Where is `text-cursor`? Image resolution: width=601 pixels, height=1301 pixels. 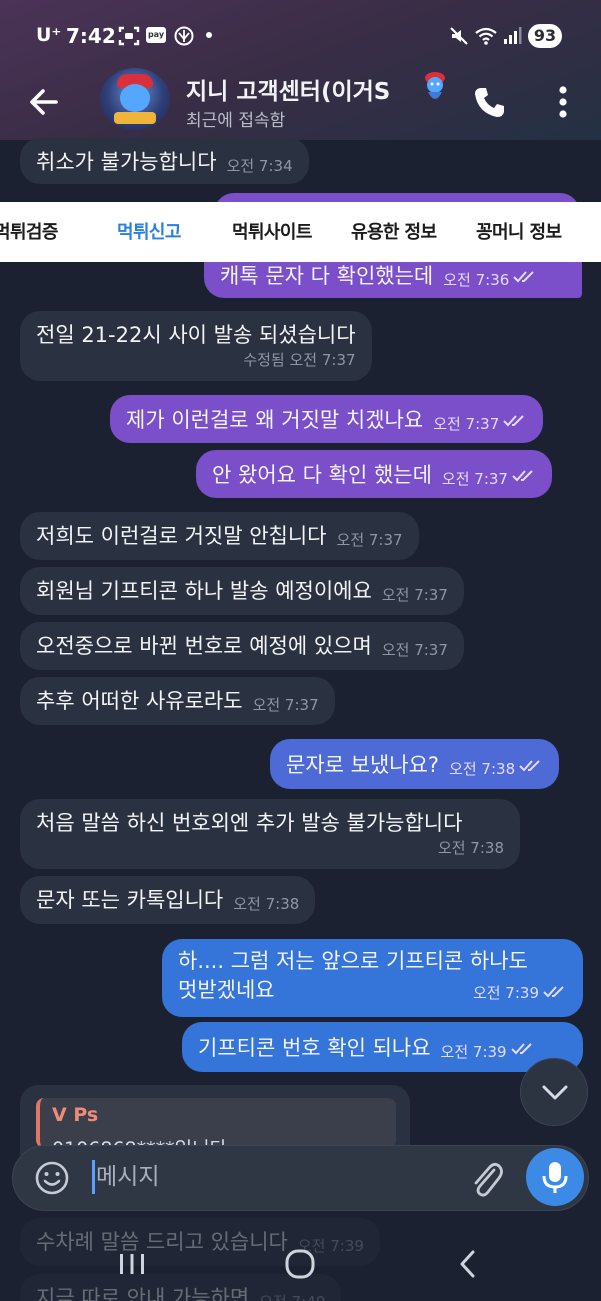 text-cursor is located at coordinates (93, 1177).